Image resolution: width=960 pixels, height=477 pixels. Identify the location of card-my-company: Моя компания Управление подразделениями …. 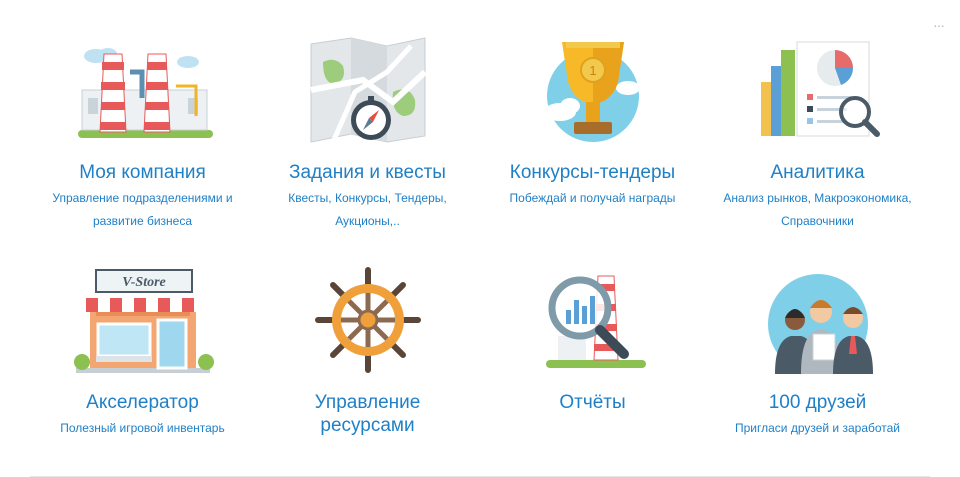
(142, 144).